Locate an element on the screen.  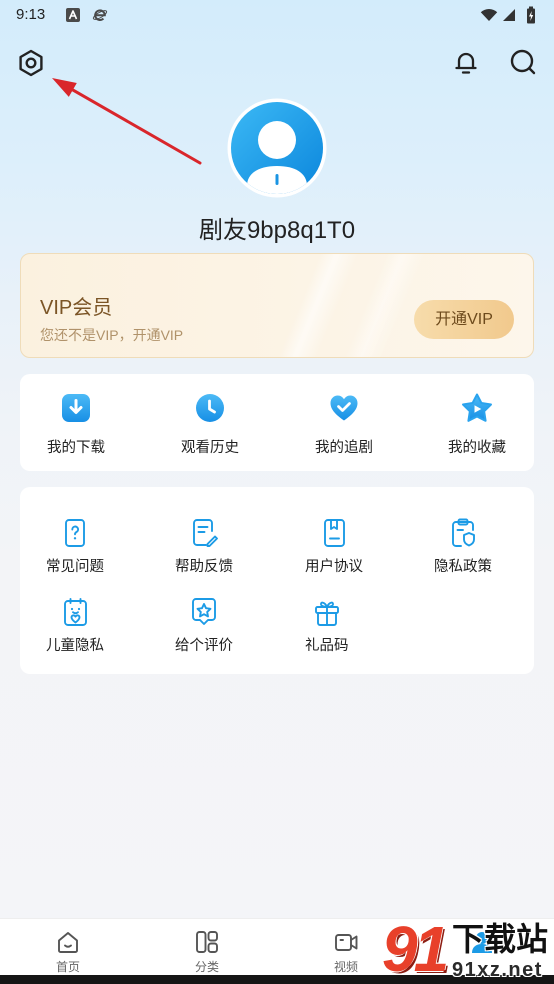
wifi-icon is located at coordinates (489, 15).